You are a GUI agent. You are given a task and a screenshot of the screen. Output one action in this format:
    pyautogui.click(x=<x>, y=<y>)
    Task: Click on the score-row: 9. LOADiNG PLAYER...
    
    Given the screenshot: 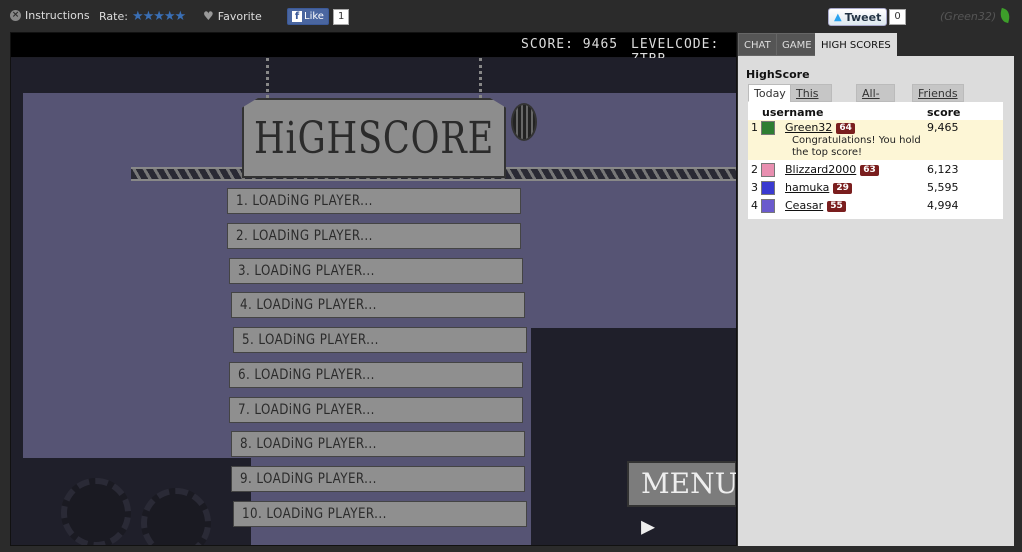 What is the action you would take?
    pyautogui.click(x=378, y=479)
    